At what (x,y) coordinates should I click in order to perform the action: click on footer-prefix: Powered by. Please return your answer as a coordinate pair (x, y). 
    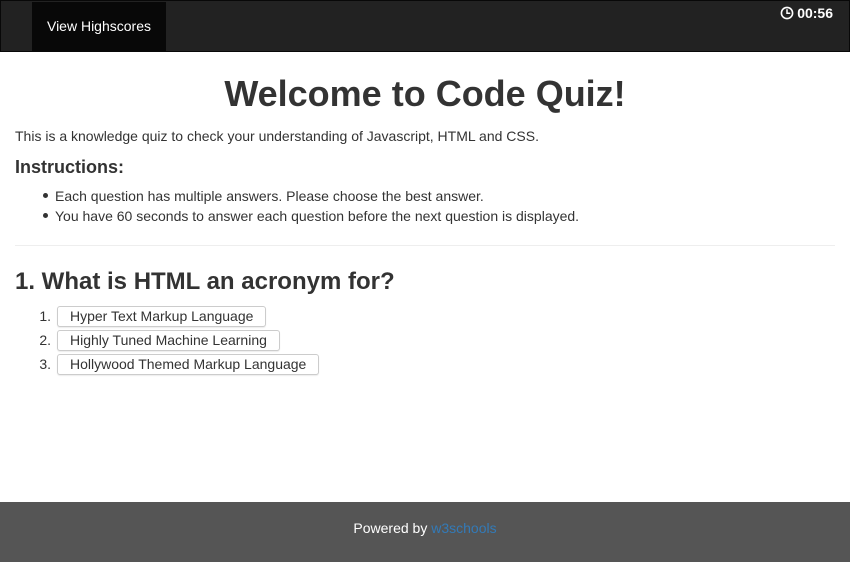
    Looking at the image, I should click on (392, 528).